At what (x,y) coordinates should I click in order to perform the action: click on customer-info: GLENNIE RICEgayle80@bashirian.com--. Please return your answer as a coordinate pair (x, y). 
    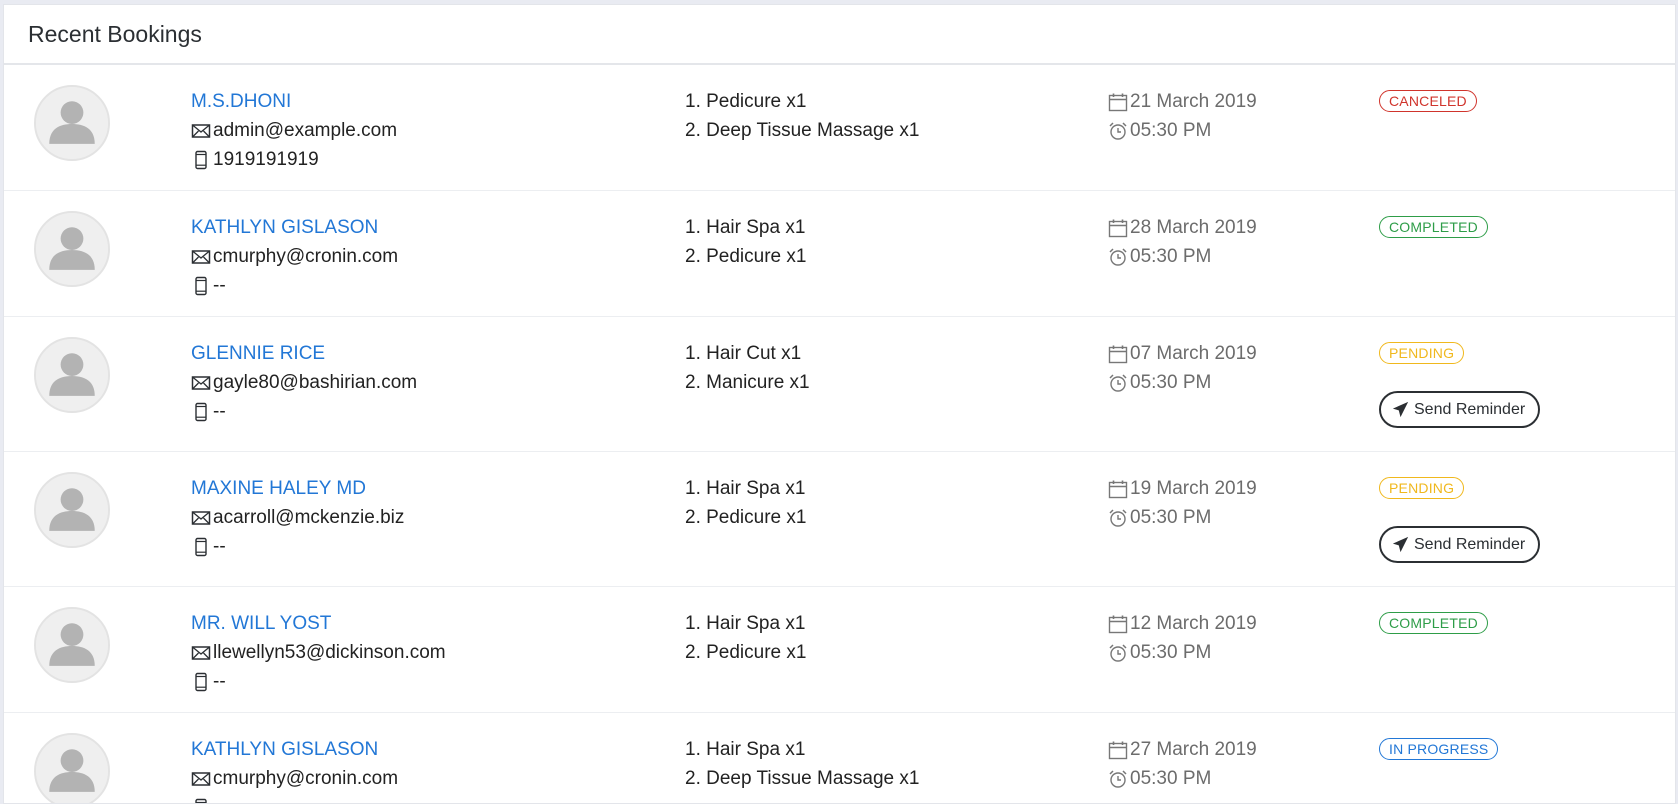
    Looking at the image, I should click on (304, 382).